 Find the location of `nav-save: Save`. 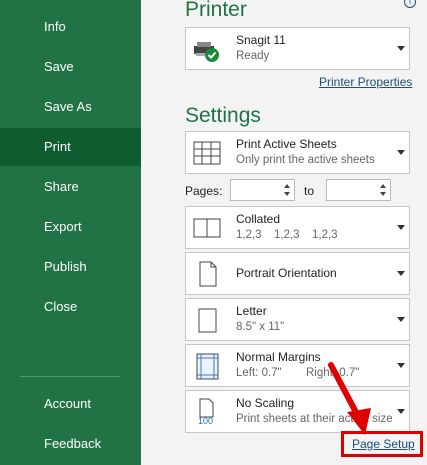

nav-save: Save is located at coordinates (70, 67).